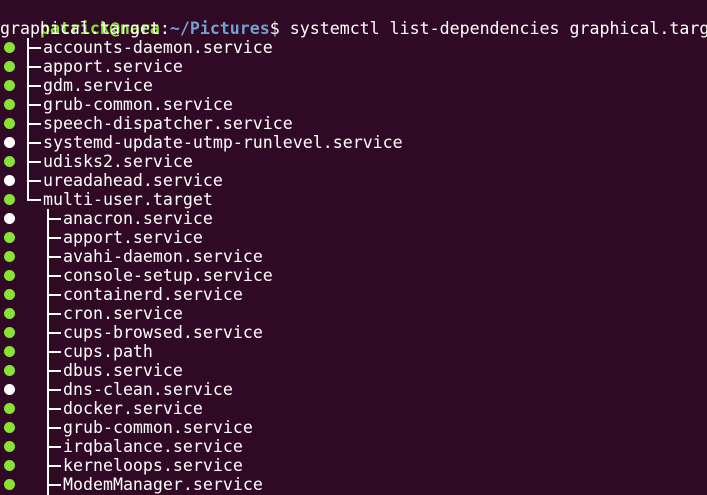 Image resolution: width=707 pixels, height=495 pixels. I want to click on unit-label: dns-clean.service, so click(148, 389).